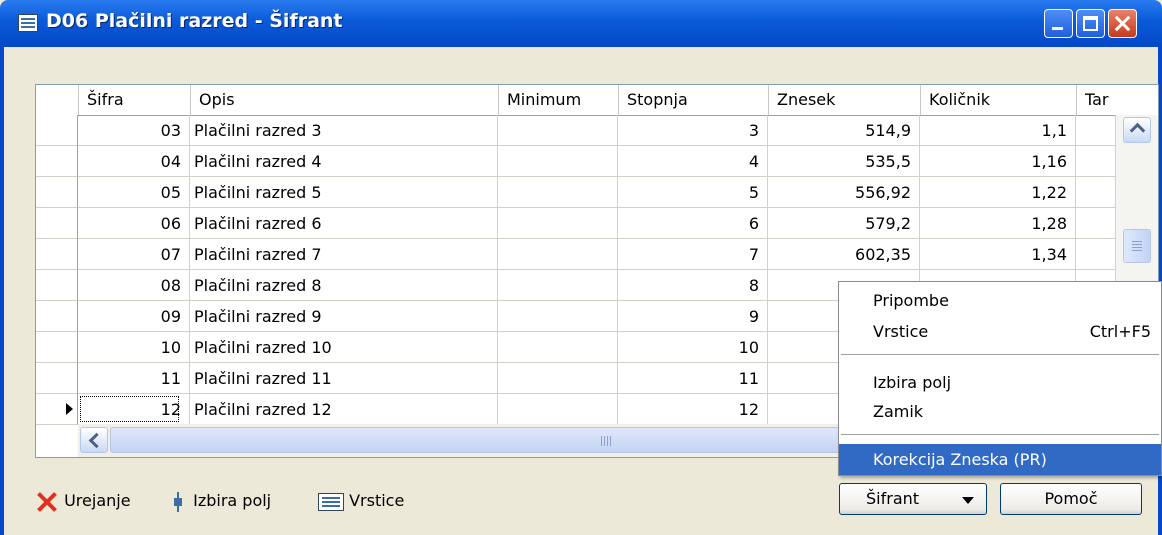  What do you see at coordinates (344, 316) in the screenshot?
I see `cell-opis: Plačilni razred 9` at bounding box center [344, 316].